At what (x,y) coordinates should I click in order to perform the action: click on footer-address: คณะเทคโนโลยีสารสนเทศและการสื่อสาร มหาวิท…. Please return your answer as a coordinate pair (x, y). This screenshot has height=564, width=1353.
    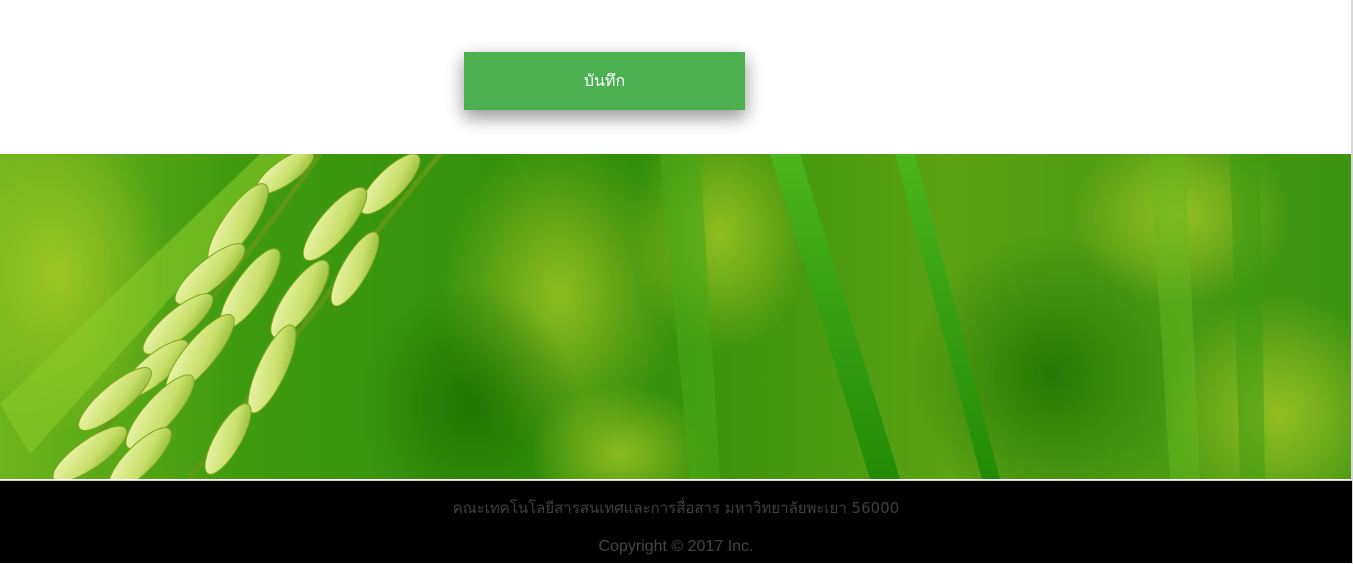
    Looking at the image, I should click on (676, 508).